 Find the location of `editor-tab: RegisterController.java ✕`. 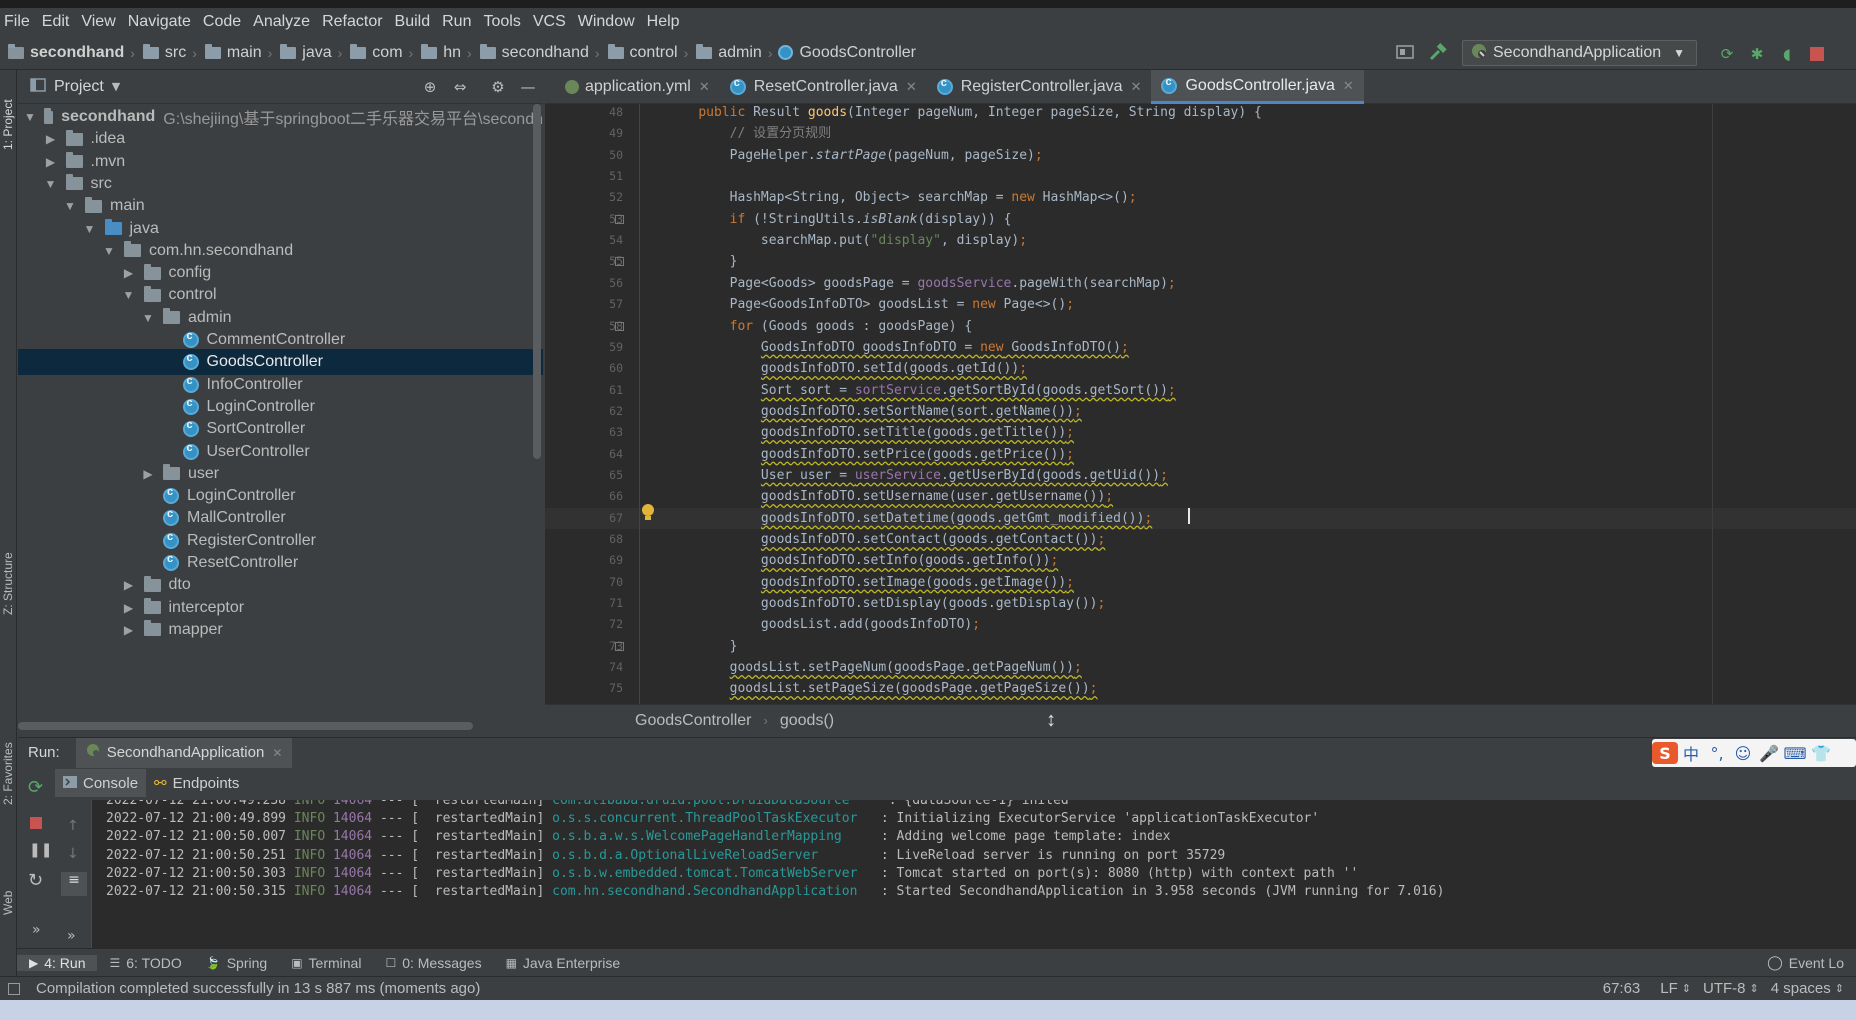

editor-tab: RegisterController.java ✕ is located at coordinates (1039, 87).